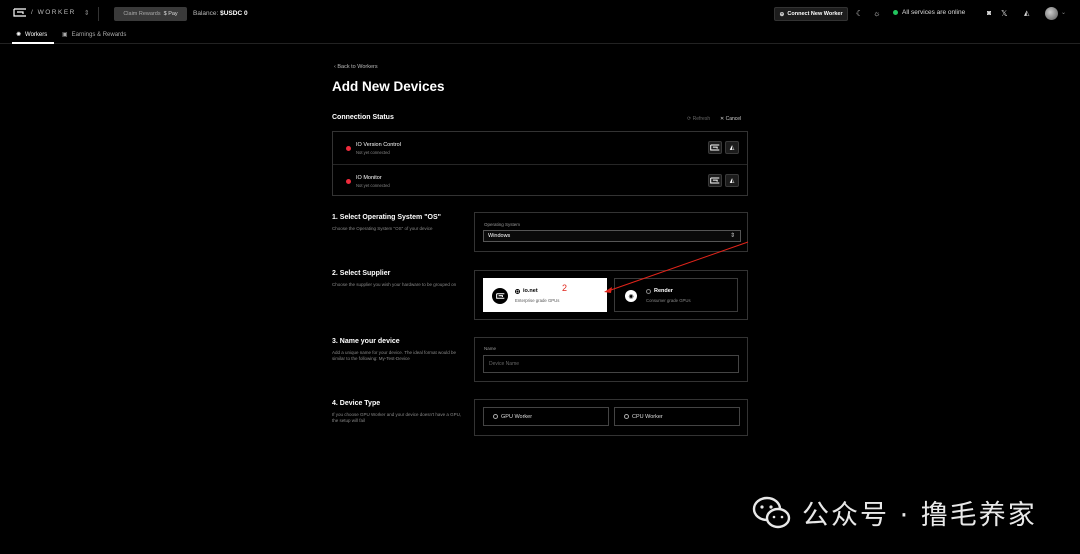 Image resolution: width=1080 pixels, height=554 pixels. What do you see at coordinates (676, 267) in the screenshot?
I see `annotation-arrow` at bounding box center [676, 267].